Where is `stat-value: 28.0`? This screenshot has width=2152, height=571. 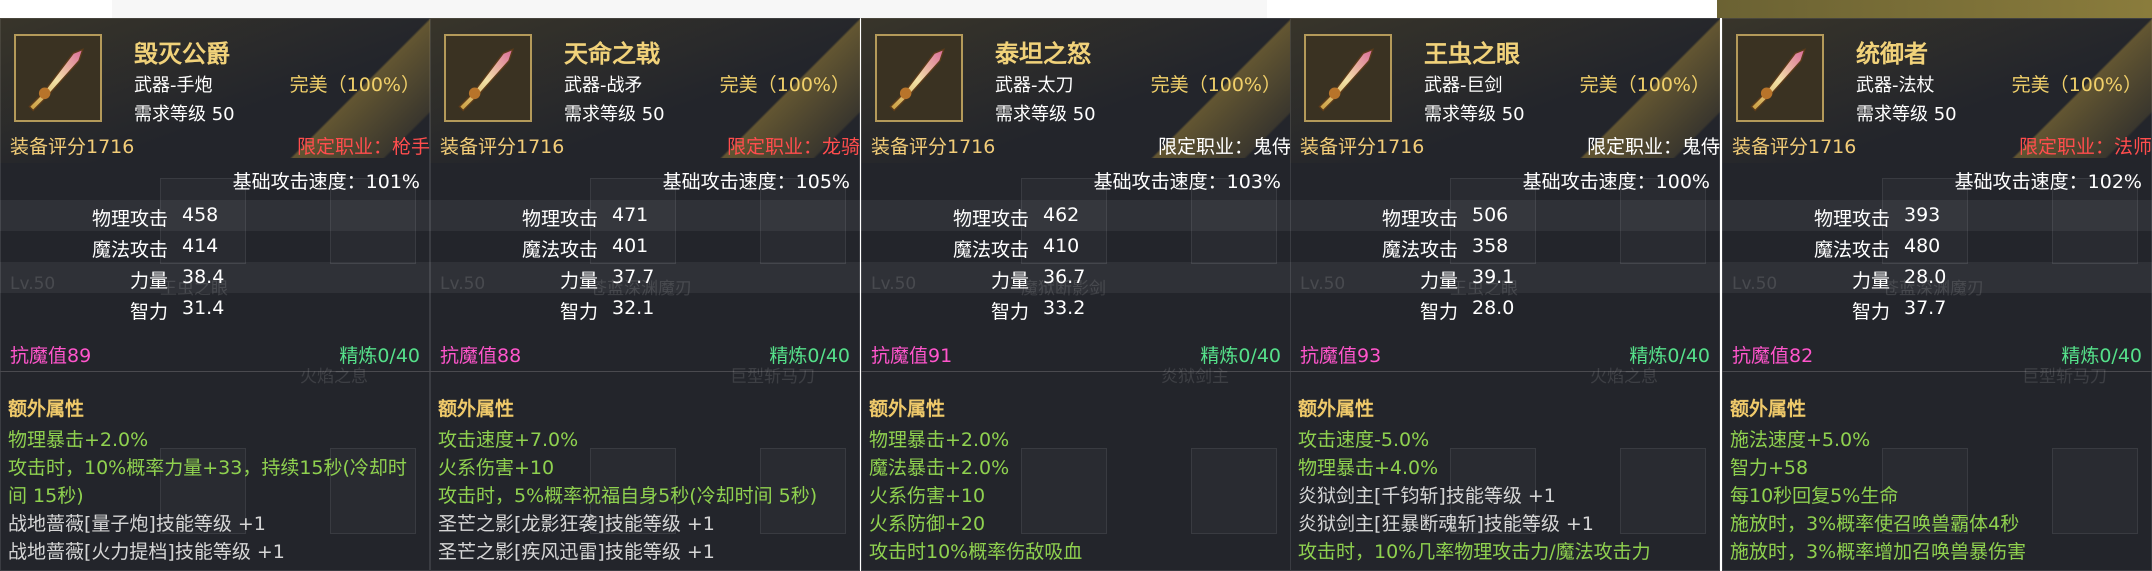
stat-value: 28.0 is located at coordinates (1493, 308).